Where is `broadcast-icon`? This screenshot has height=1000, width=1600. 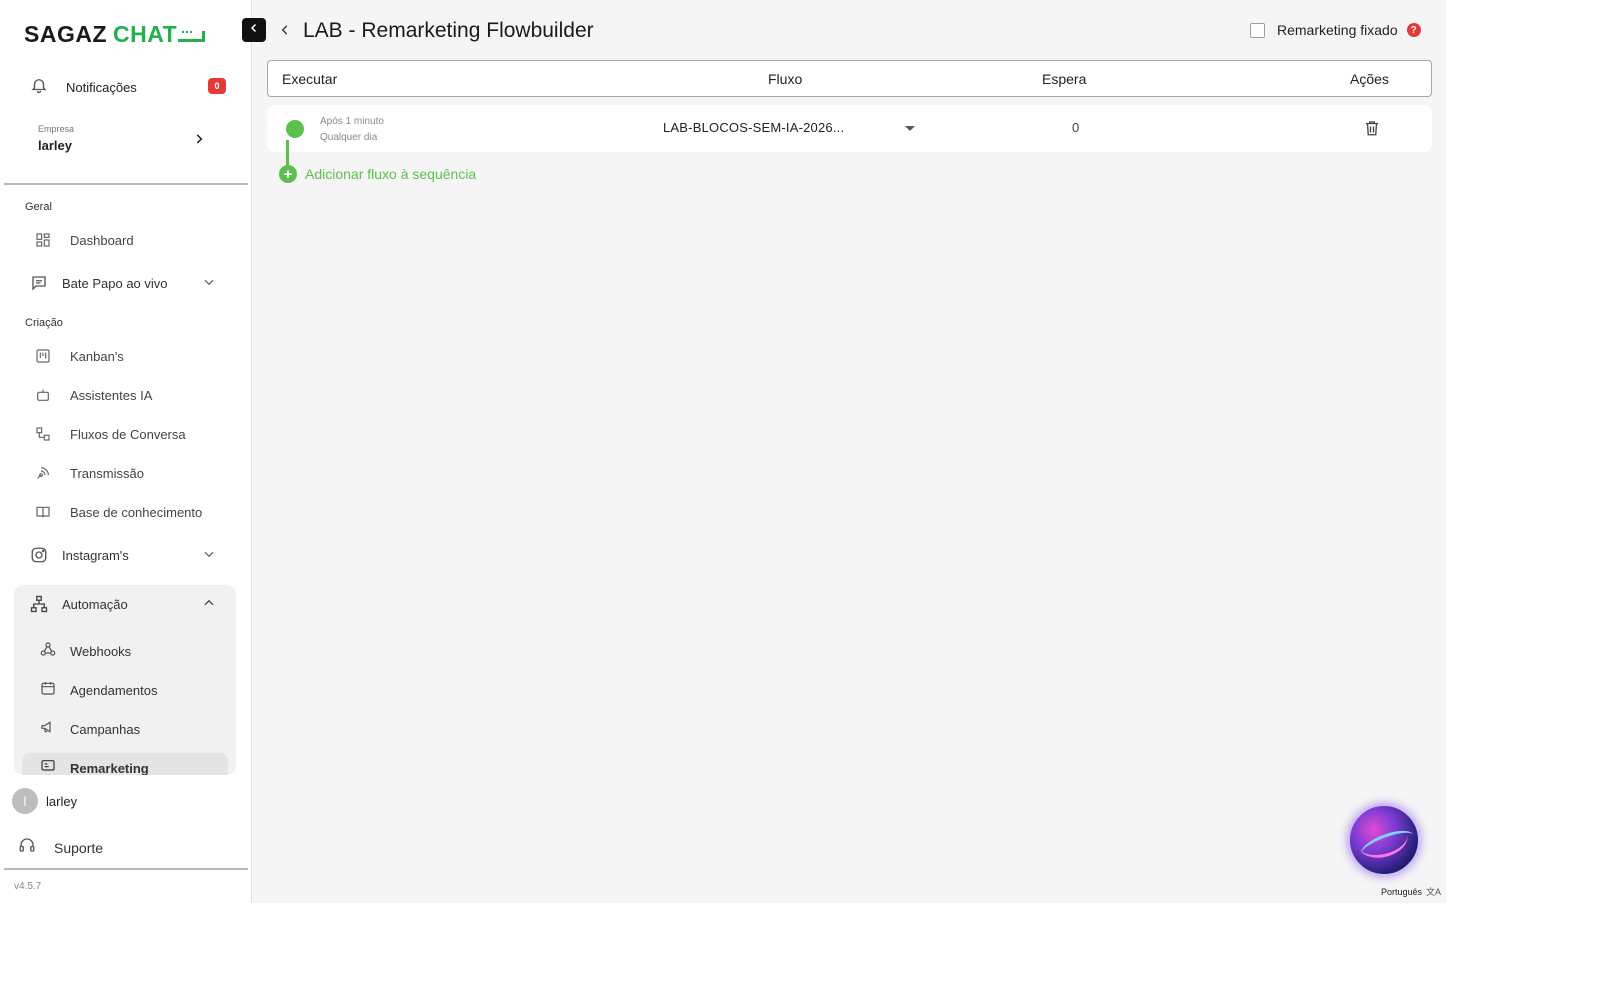
broadcast-icon is located at coordinates (43, 473).